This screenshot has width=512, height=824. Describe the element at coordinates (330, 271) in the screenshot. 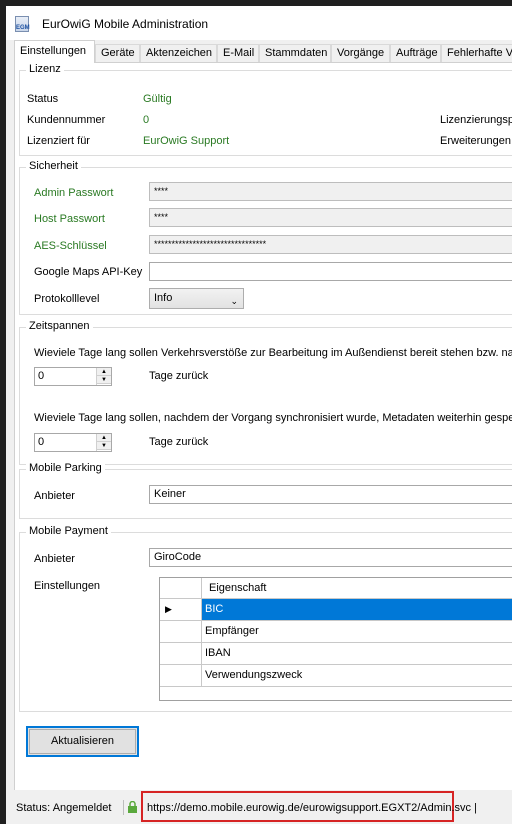

I see `google-maps-api-key-input` at that location.